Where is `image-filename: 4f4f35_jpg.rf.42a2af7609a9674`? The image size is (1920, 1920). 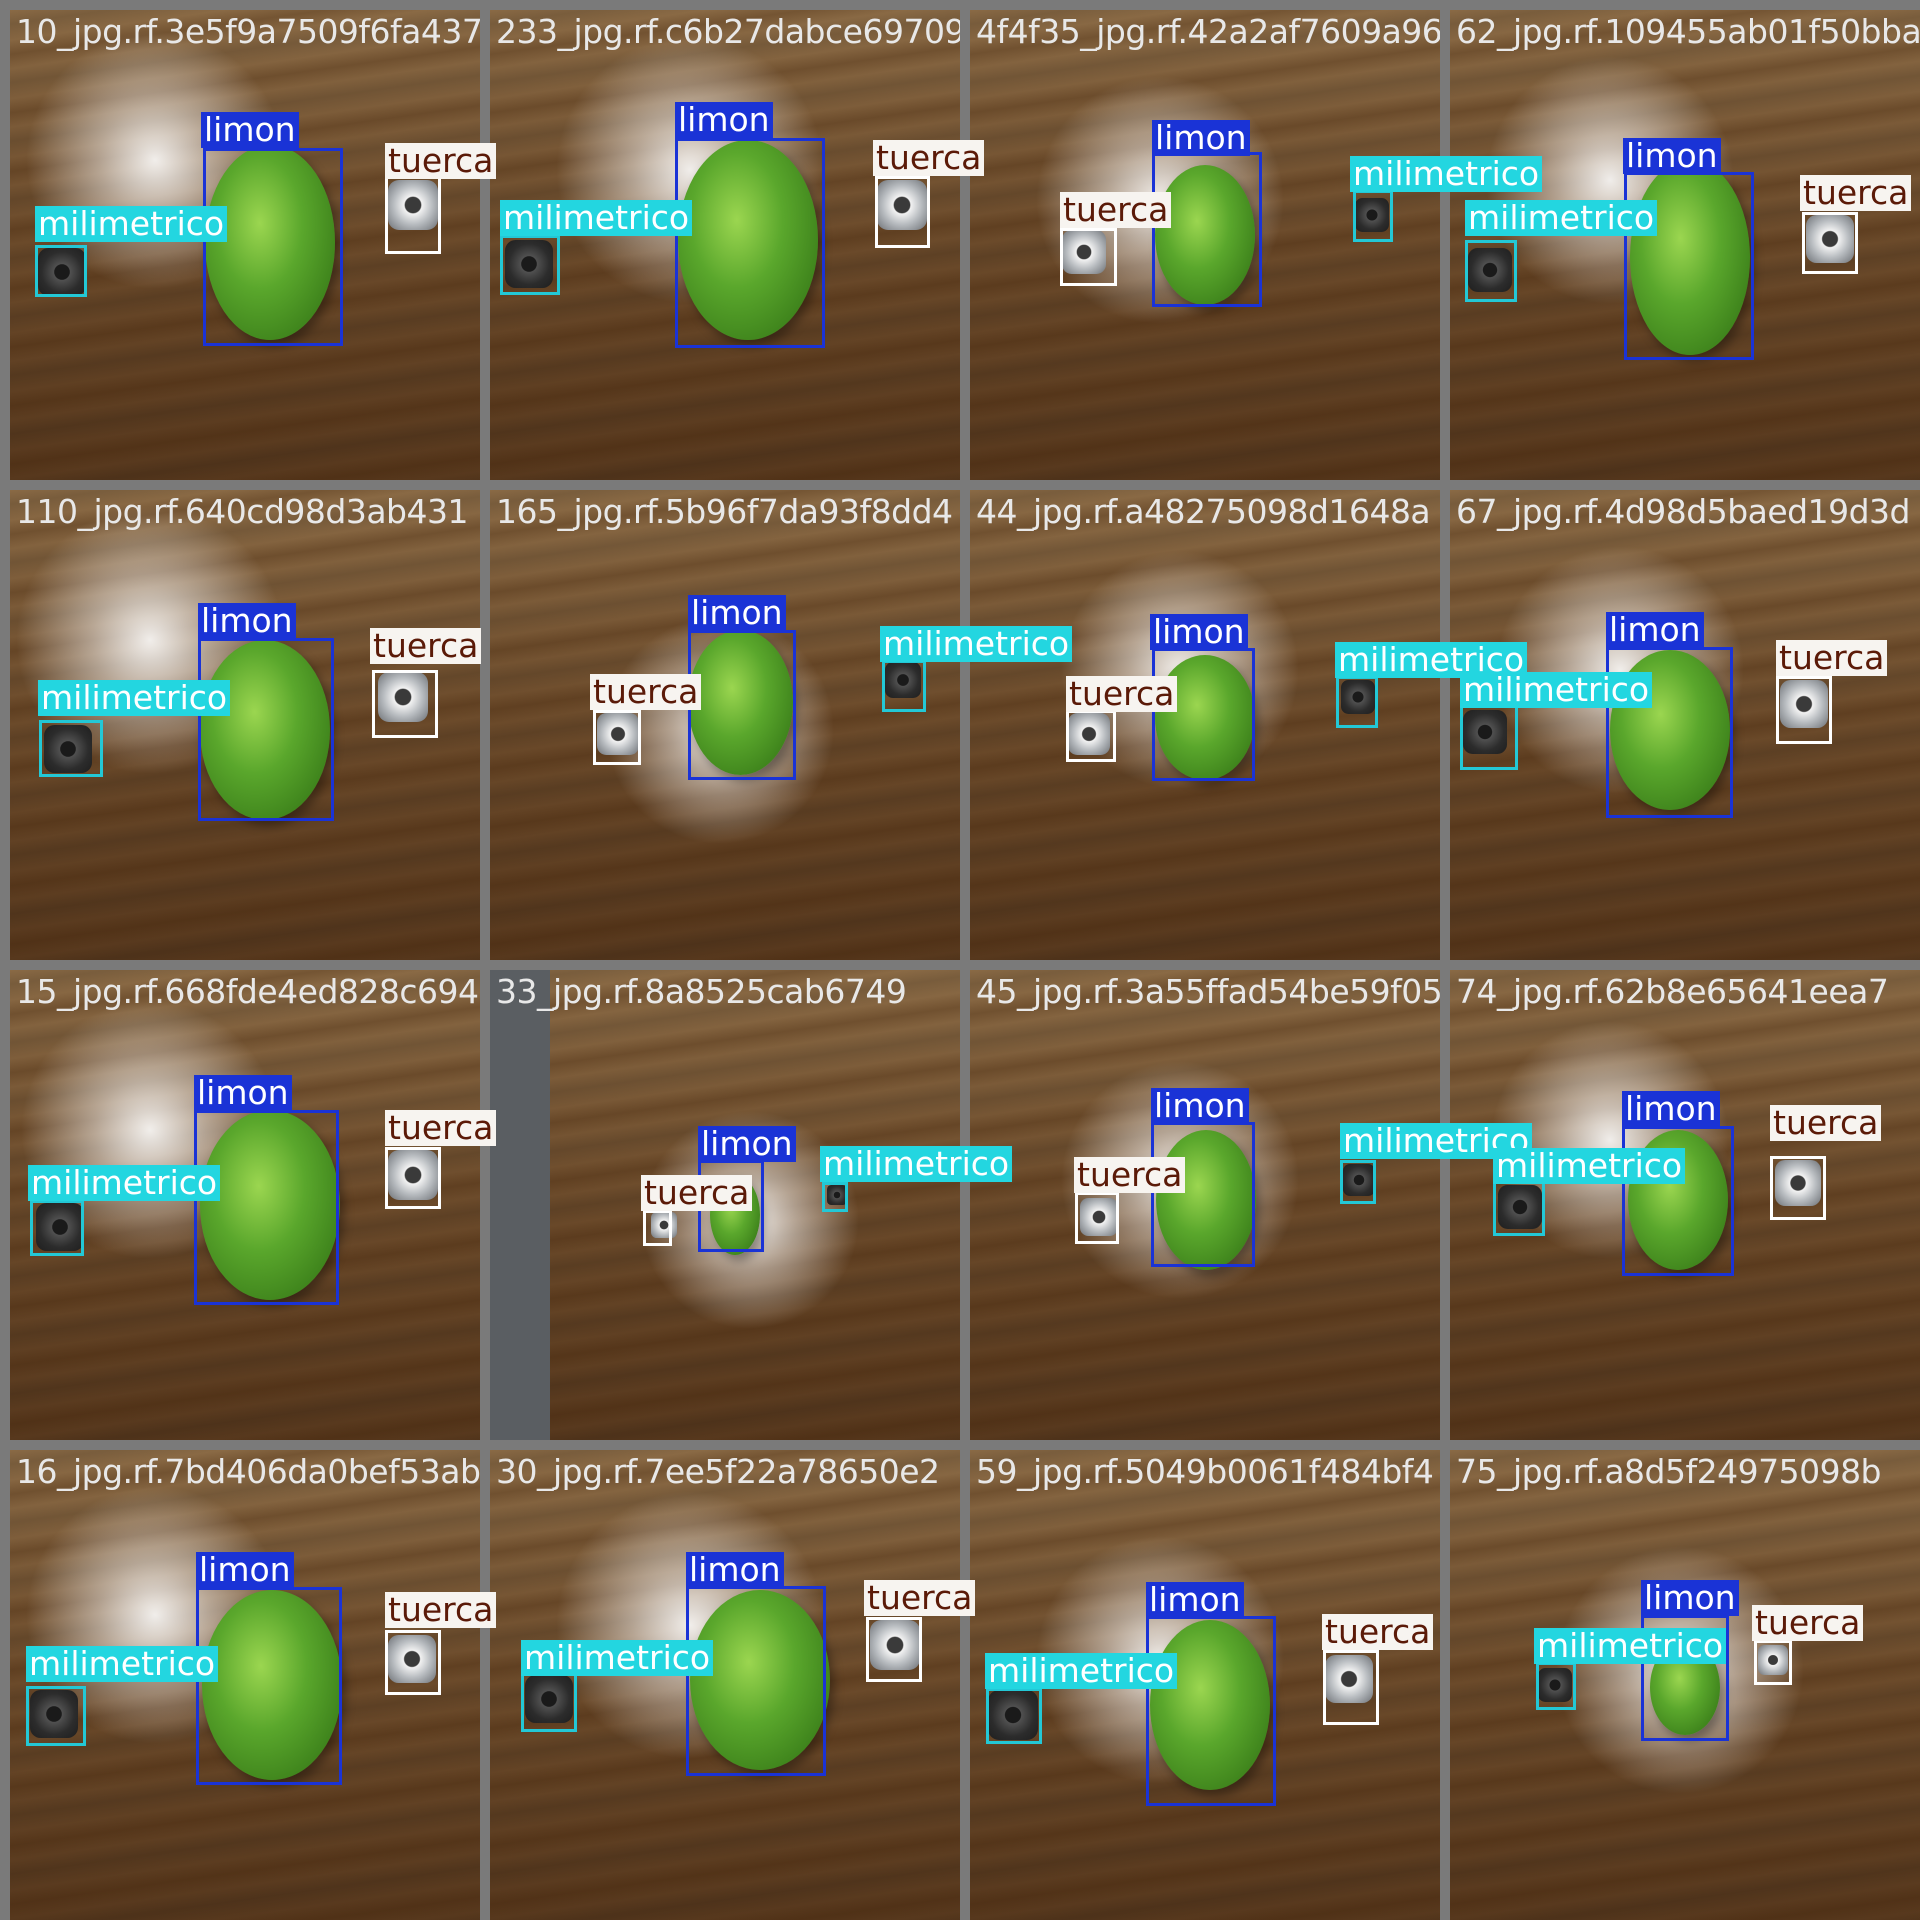
image-filename: 4f4f35_jpg.rf.42a2af7609a9674 is located at coordinates (1208, 31).